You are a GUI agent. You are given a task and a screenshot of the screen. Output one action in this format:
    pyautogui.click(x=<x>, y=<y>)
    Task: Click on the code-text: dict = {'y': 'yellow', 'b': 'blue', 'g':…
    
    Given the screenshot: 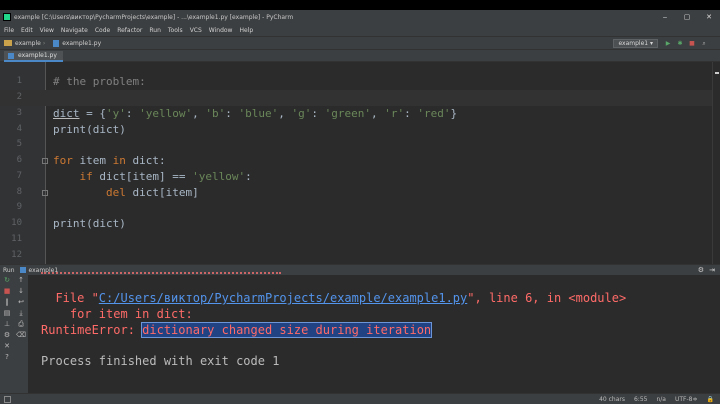 What is the action you would take?
    pyautogui.click(x=255, y=113)
    